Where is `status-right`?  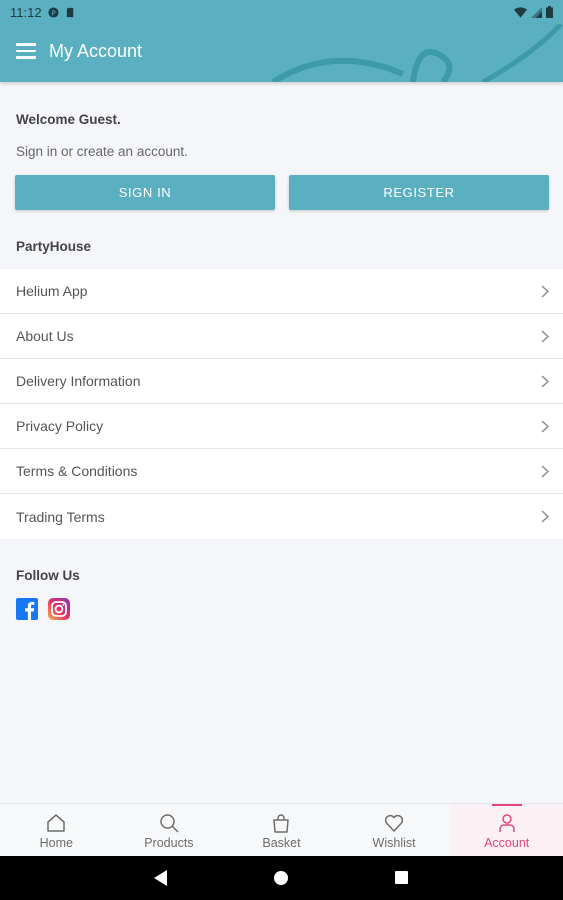 status-right is located at coordinates (533, 12).